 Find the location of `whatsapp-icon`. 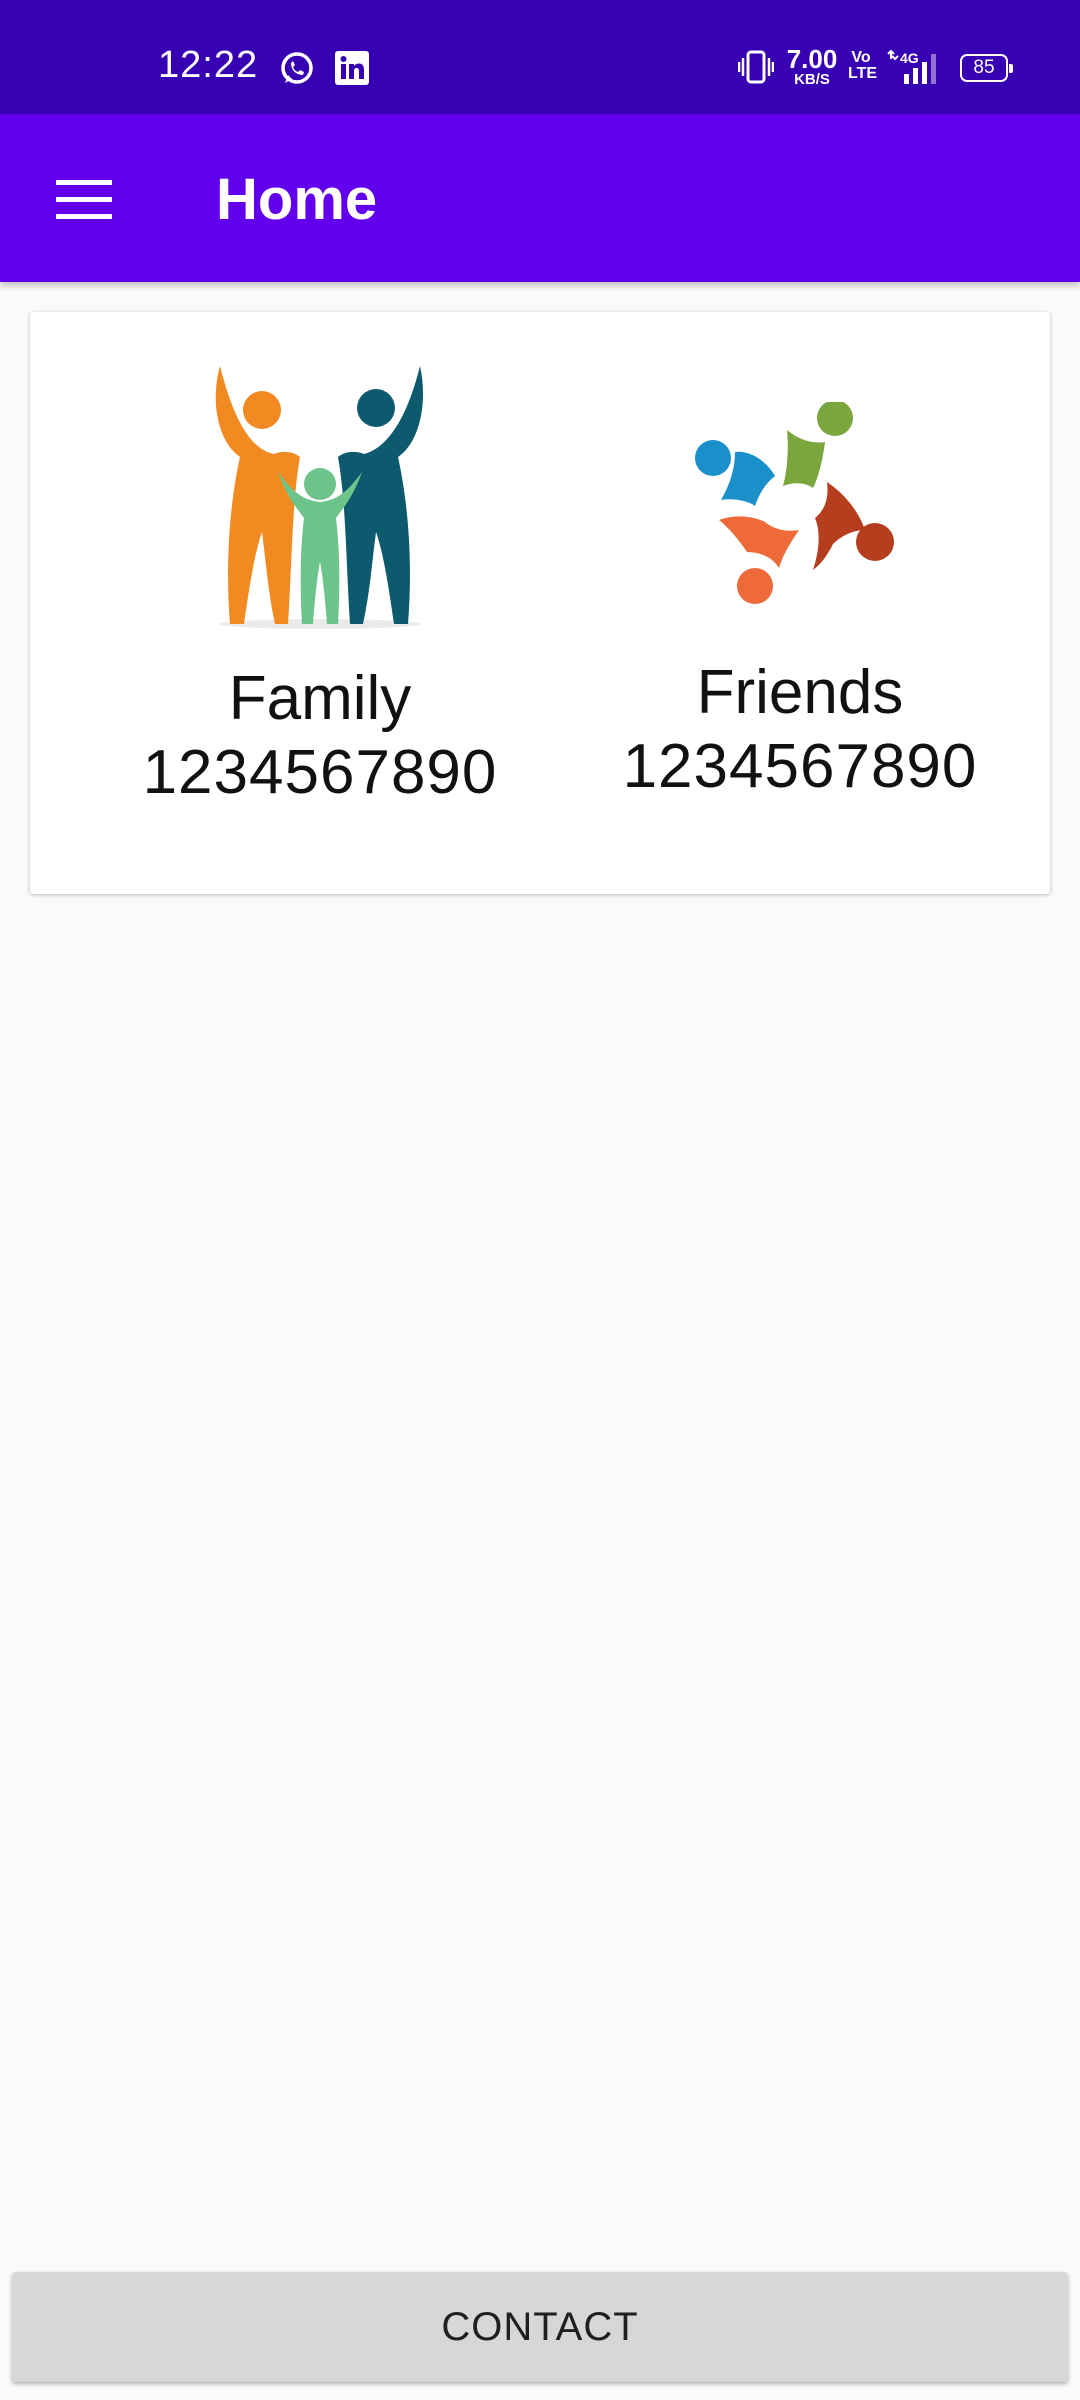

whatsapp-icon is located at coordinates (297, 68).